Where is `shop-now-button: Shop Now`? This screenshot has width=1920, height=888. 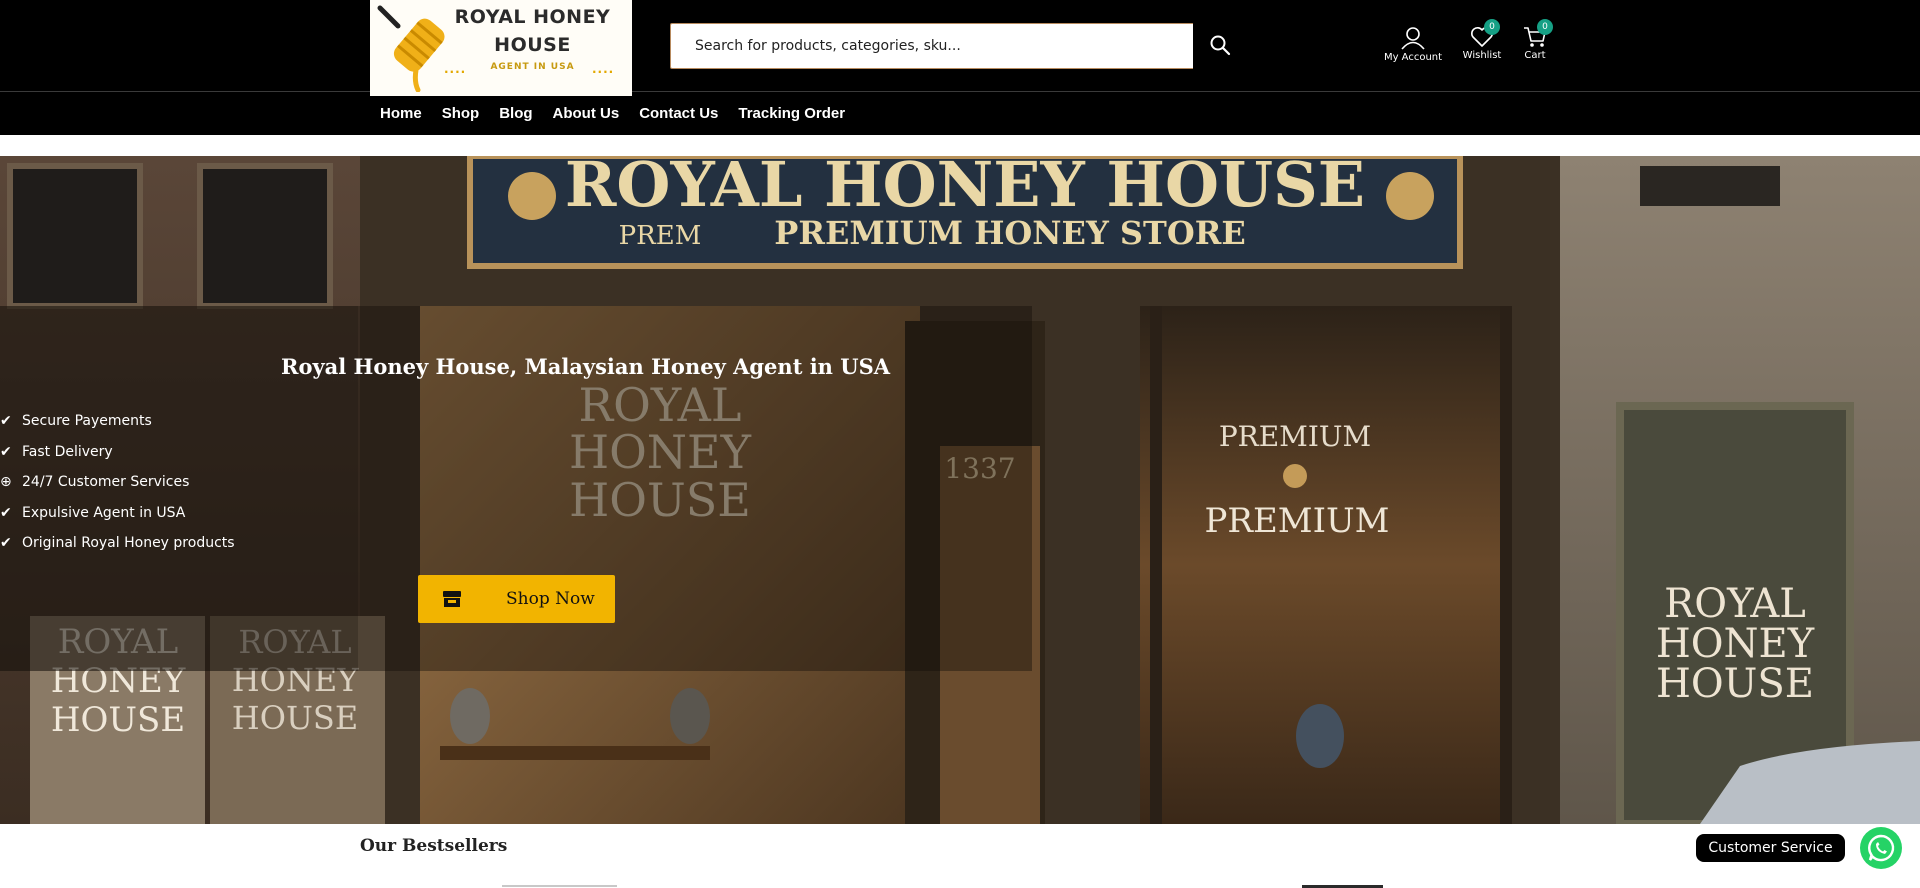 shop-now-button: Shop Now is located at coordinates (516, 599).